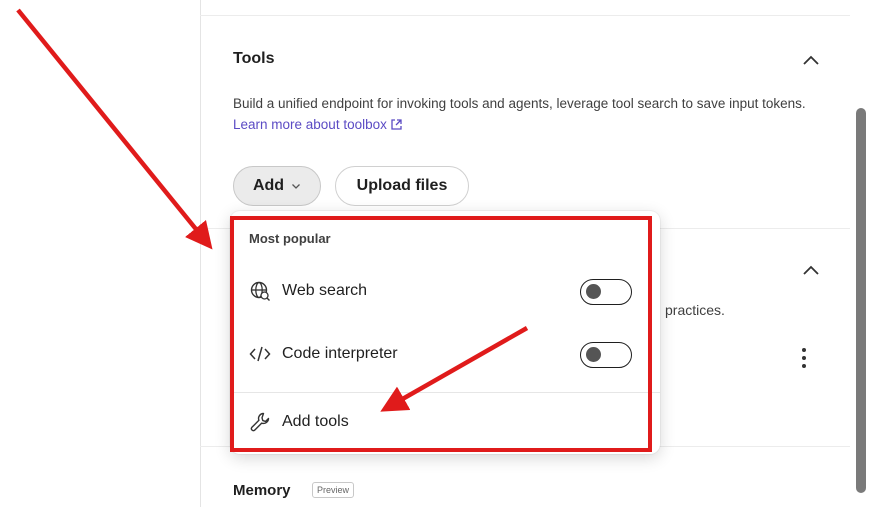 This screenshot has height=507, width=876. I want to click on external-link-icon, so click(396, 124).